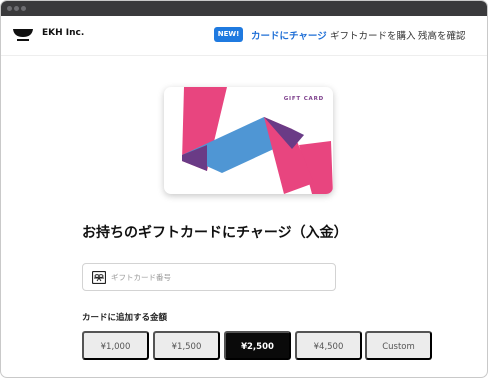  Describe the element at coordinates (228, 34) in the screenshot. I see `new-badge: NEW!` at that location.